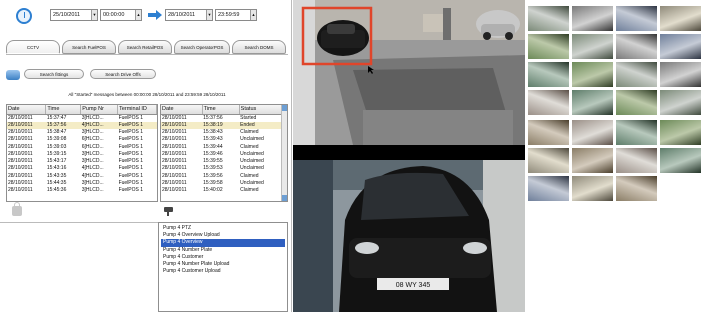  I want to click on table-row: 28/10/2011 15:43:16 4[HLCD... FuelPOS 1, so click(82, 168).